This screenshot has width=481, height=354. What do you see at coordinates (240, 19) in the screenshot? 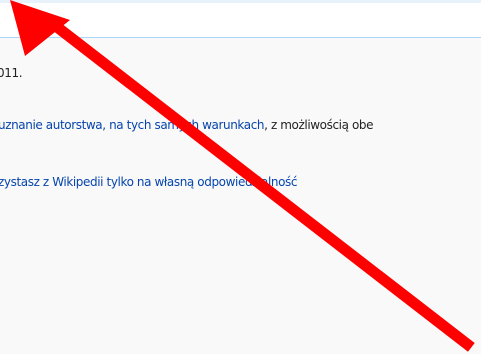
I see `search-bar-area` at bounding box center [240, 19].